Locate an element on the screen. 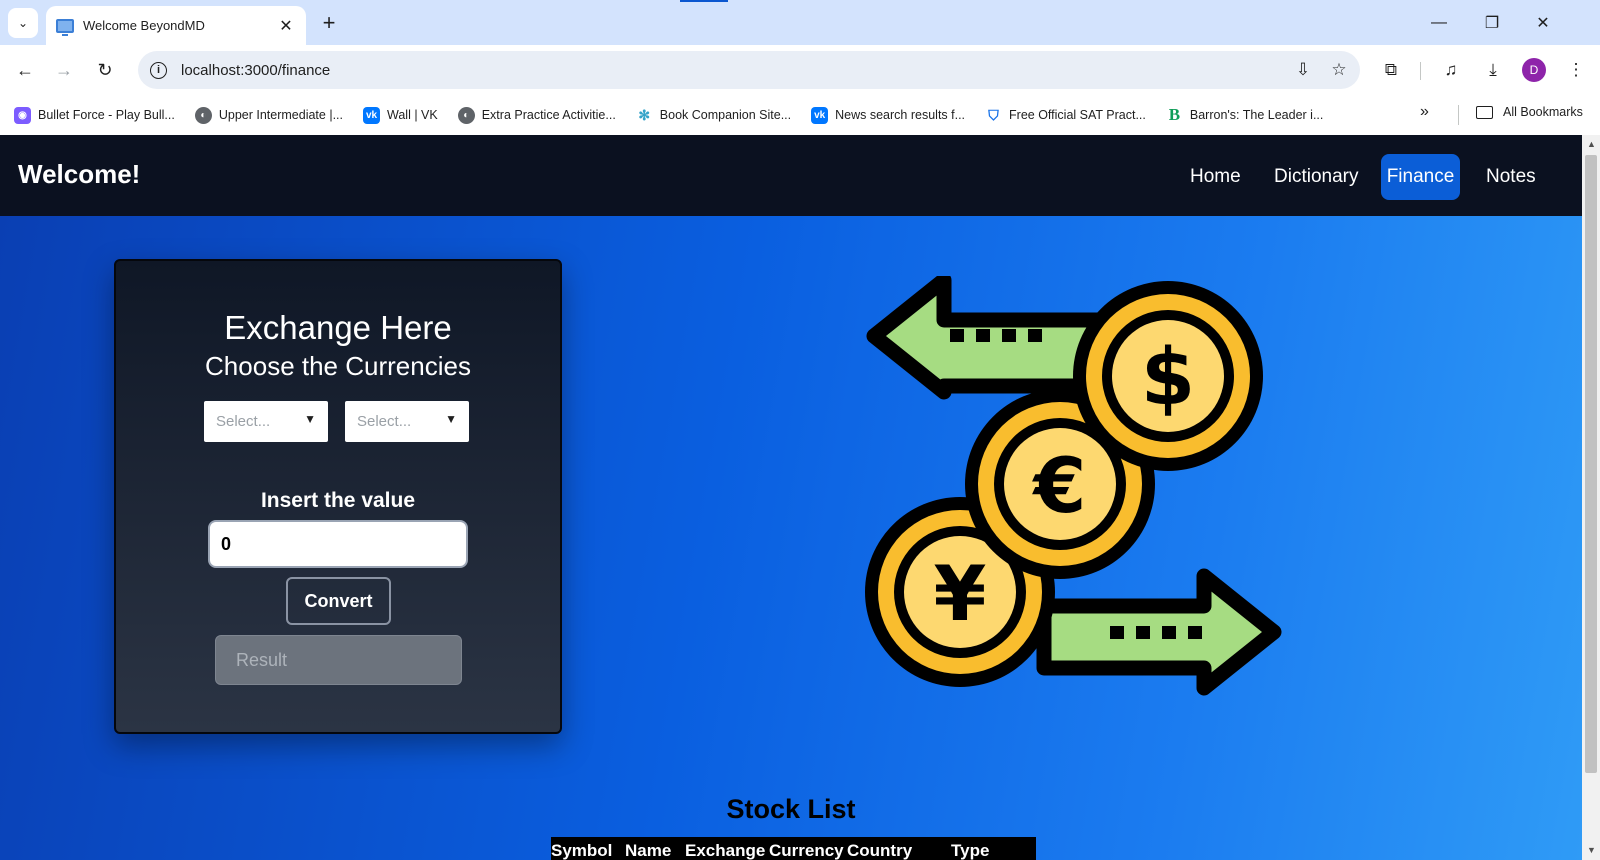  scroll-down-icon: ▼ is located at coordinates (1591, 850).